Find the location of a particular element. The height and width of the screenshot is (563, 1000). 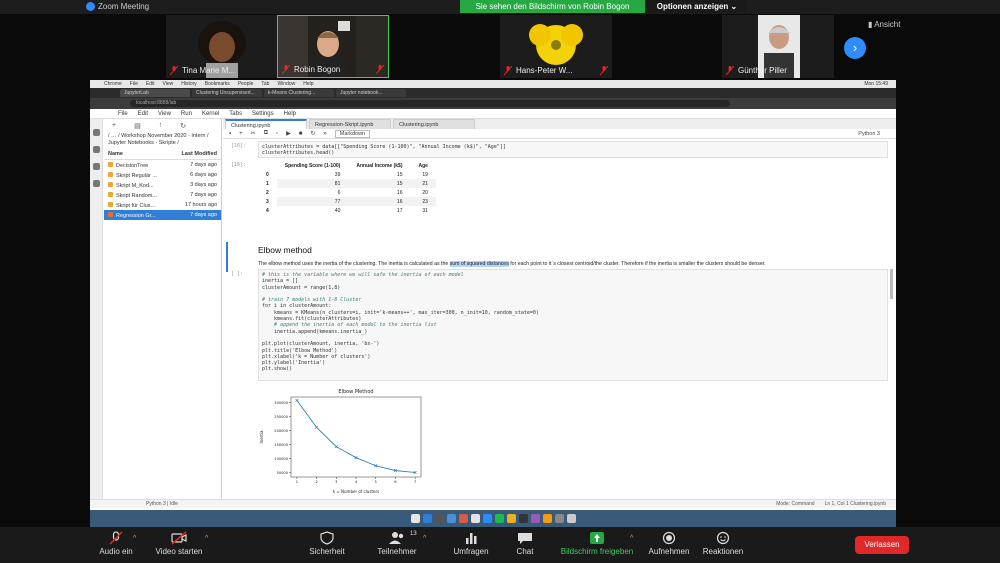

file-row: Skript für Clus... 17 hours ago is located at coordinates (162, 205).